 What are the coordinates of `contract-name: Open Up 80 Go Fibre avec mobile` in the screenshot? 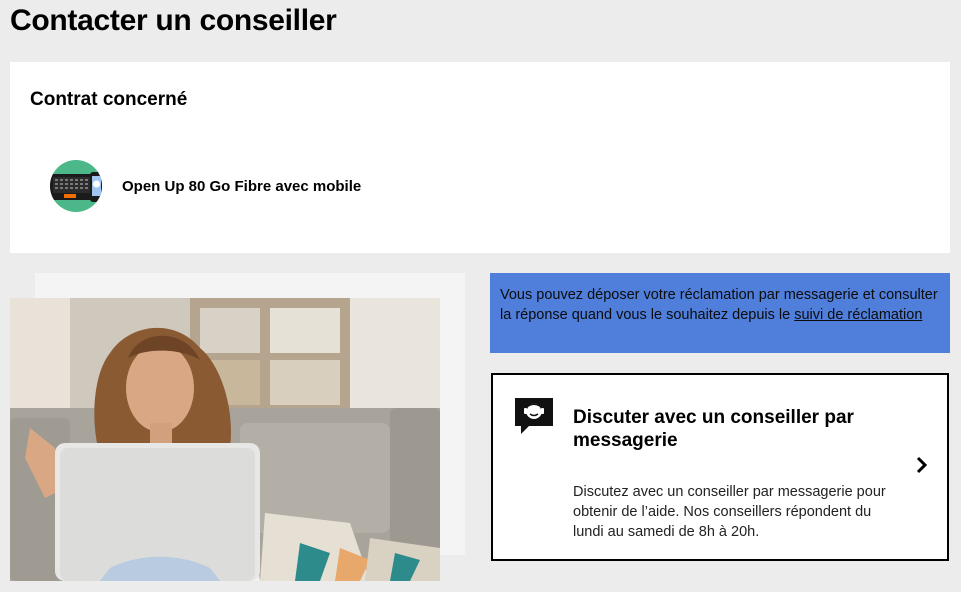 It's located at (242, 186).